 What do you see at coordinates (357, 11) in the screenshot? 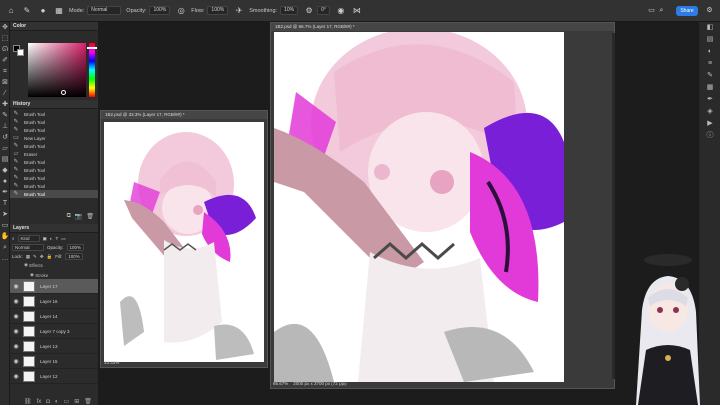
I see `symmetry-icon: ⋈` at bounding box center [357, 11].